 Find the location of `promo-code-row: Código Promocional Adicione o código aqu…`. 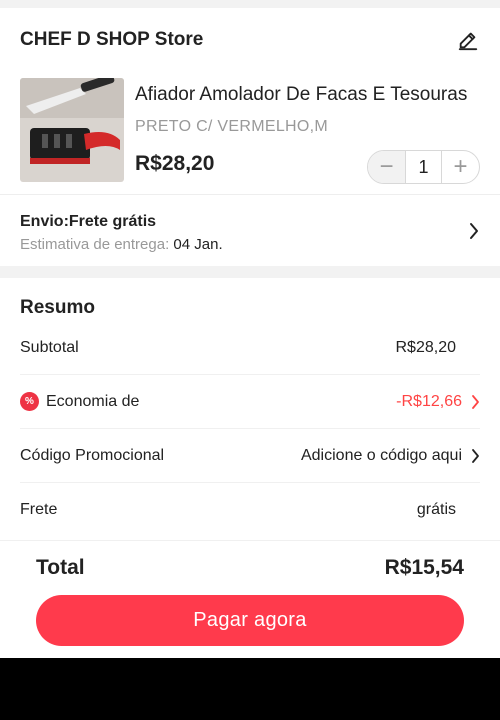

promo-code-row: Código Promocional Adicione o código aqu… is located at coordinates (250, 456).